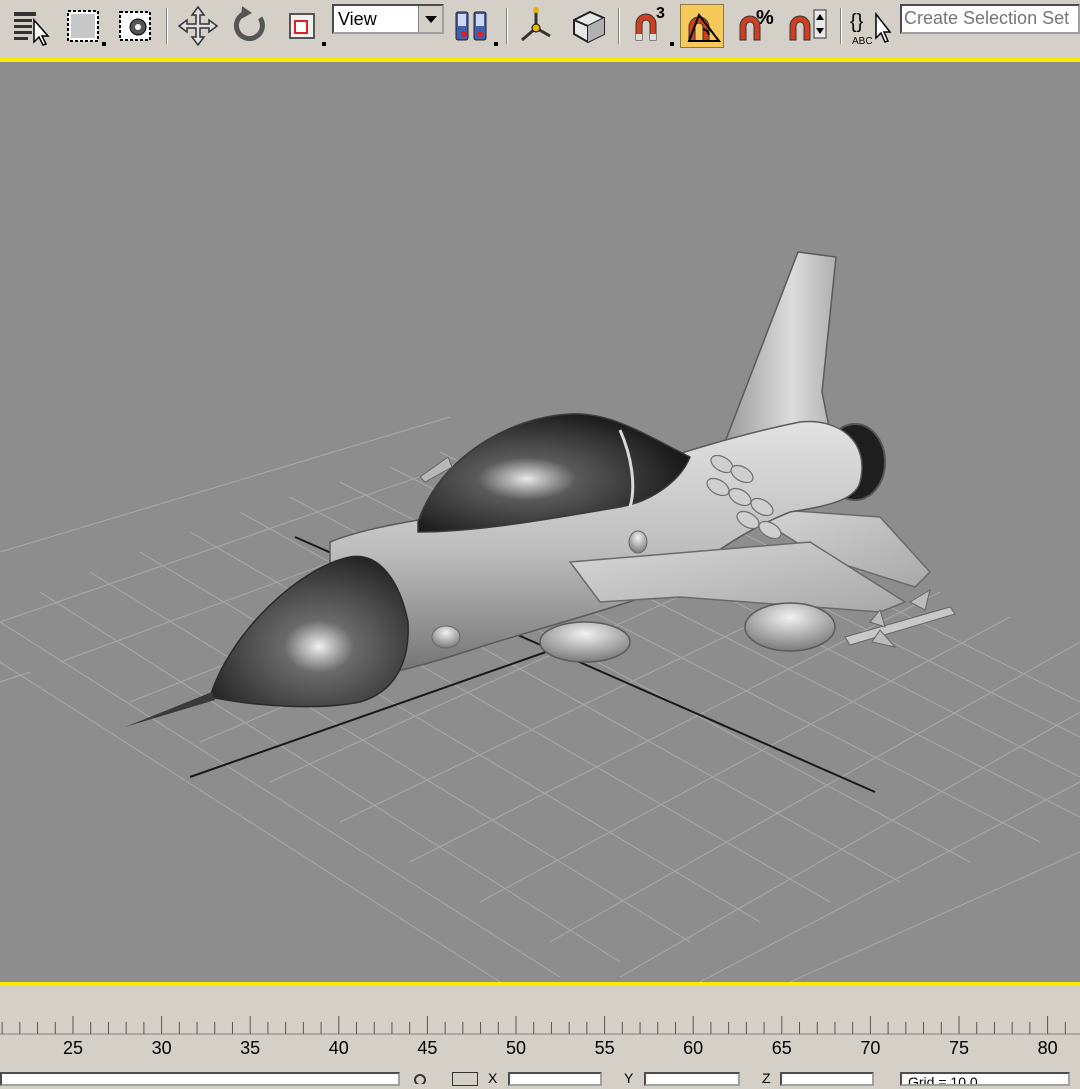 The height and width of the screenshot is (1089, 1080). Describe the element at coordinates (493, 1078) in the screenshot. I see `x-axis-label: X` at that location.